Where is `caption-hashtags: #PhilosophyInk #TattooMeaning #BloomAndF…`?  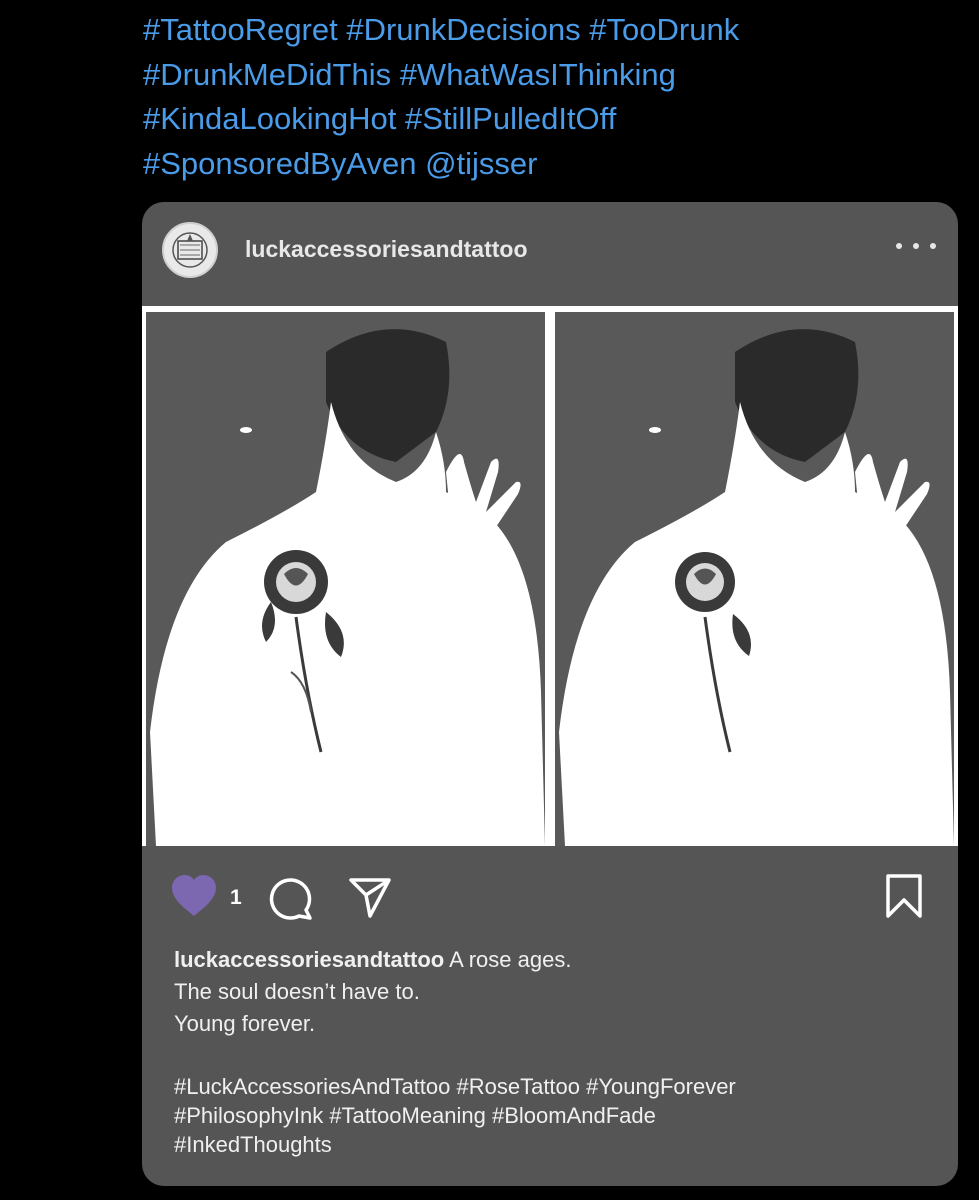 caption-hashtags: #PhilosophyInk #TattooMeaning #BloomAndF… is located at coordinates (554, 1115).